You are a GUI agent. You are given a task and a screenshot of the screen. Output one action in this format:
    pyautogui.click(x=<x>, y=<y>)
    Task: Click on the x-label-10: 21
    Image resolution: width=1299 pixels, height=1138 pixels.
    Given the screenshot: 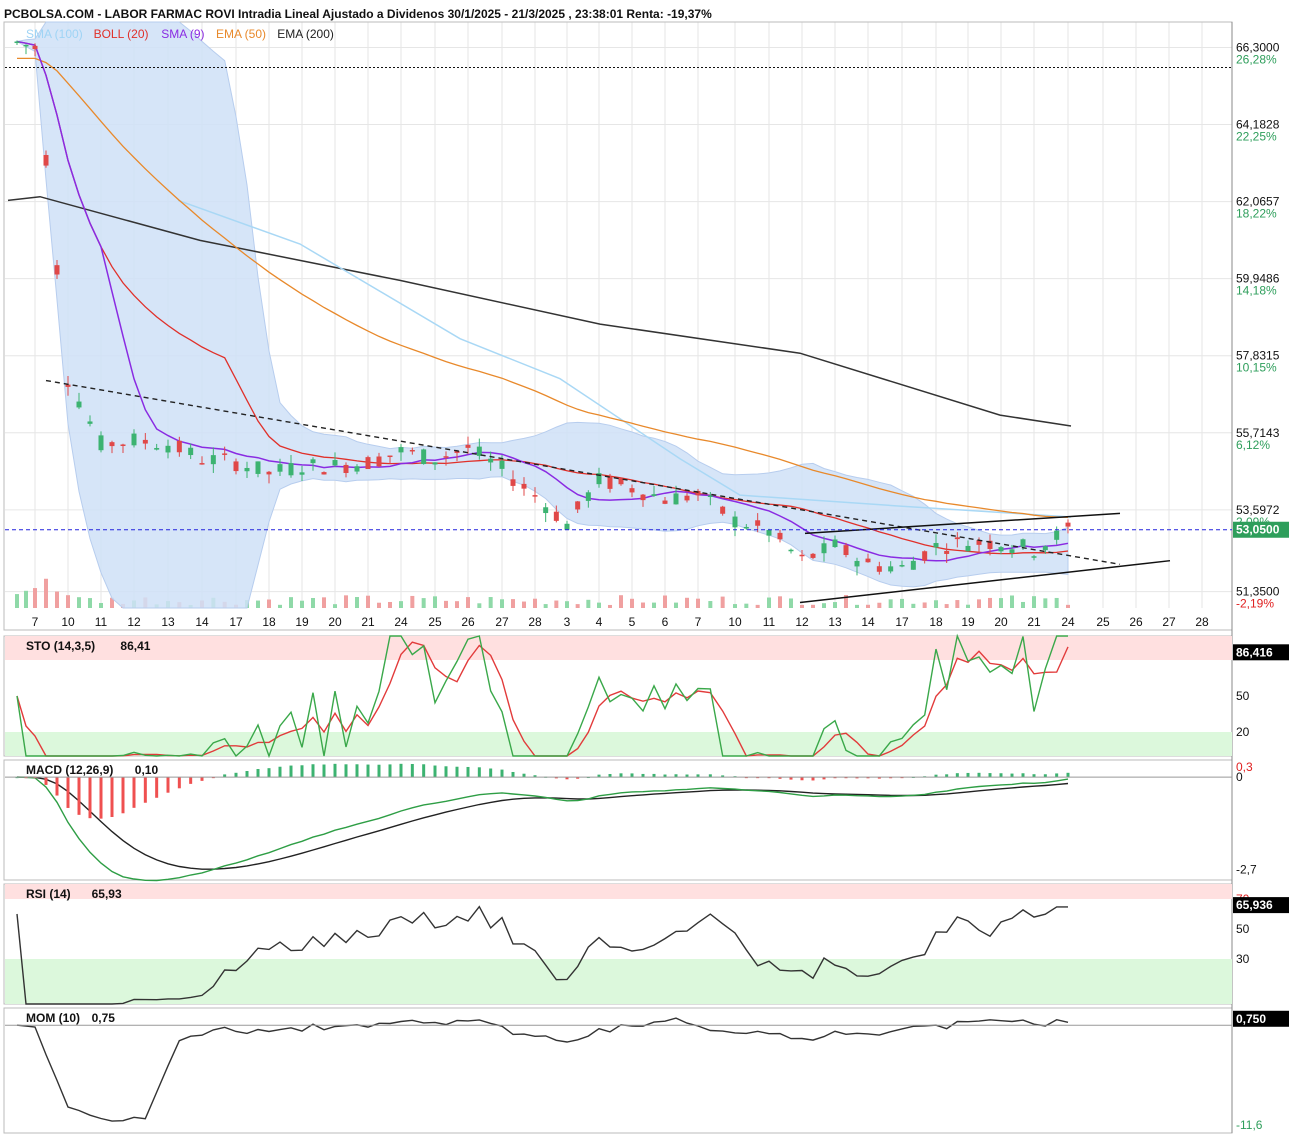 What is the action you would take?
    pyautogui.click(x=368, y=622)
    